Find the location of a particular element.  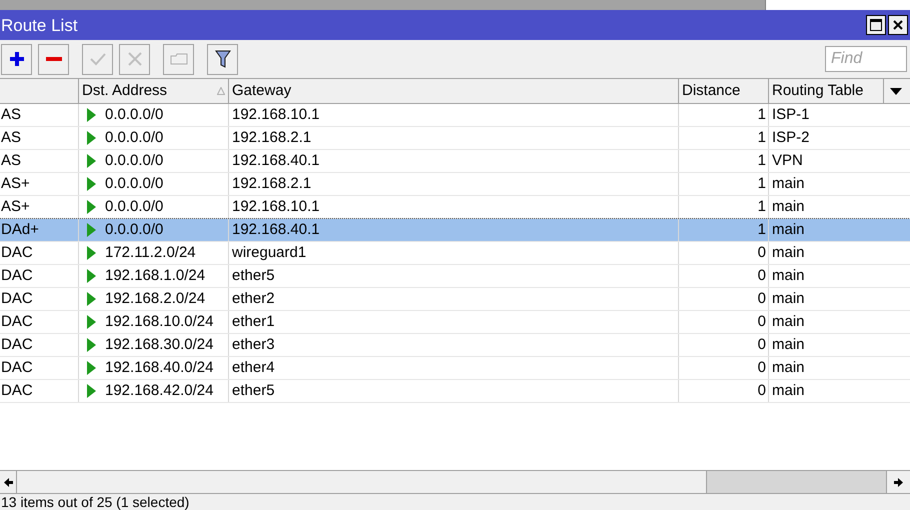

window-title: Route List is located at coordinates (39, 25).